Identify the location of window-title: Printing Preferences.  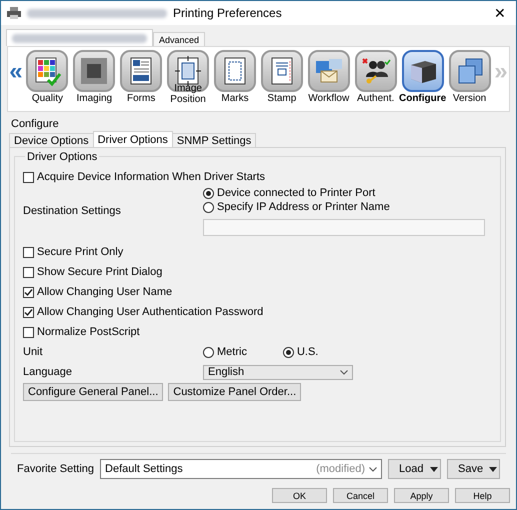
(228, 13).